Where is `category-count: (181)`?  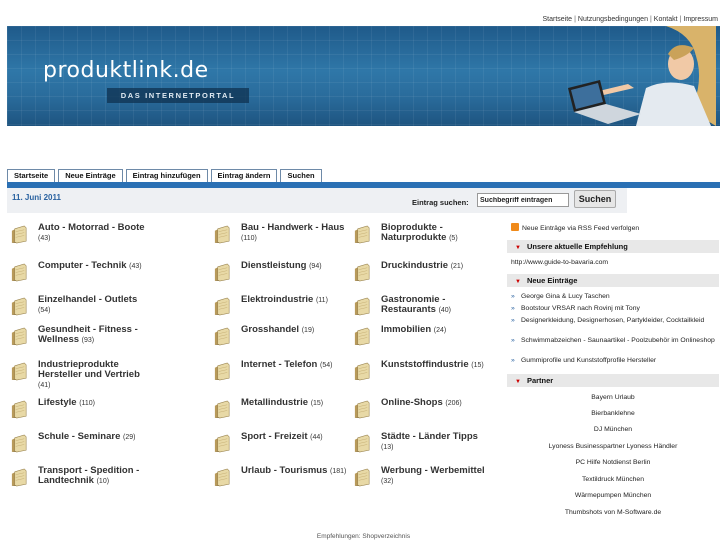
category-count: (181) is located at coordinates (338, 471).